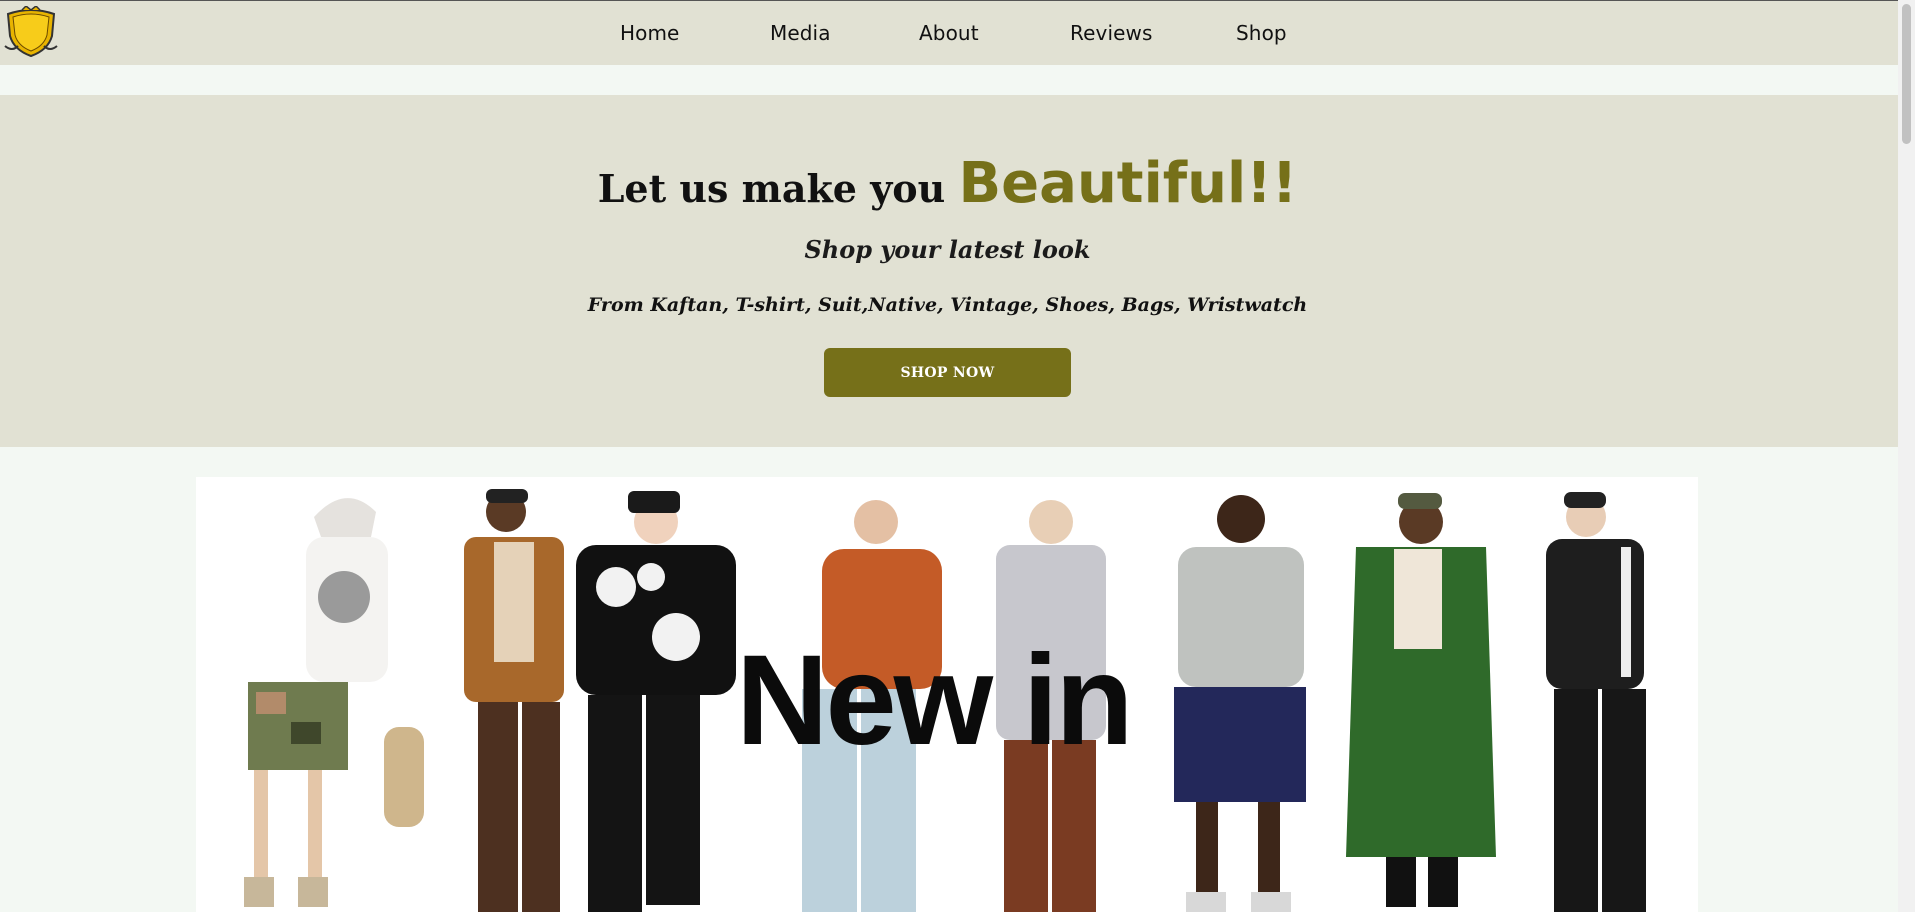 The height and width of the screenshot is (912, 1915). I want to click on new-in-caption: New in, so click(934, 700).